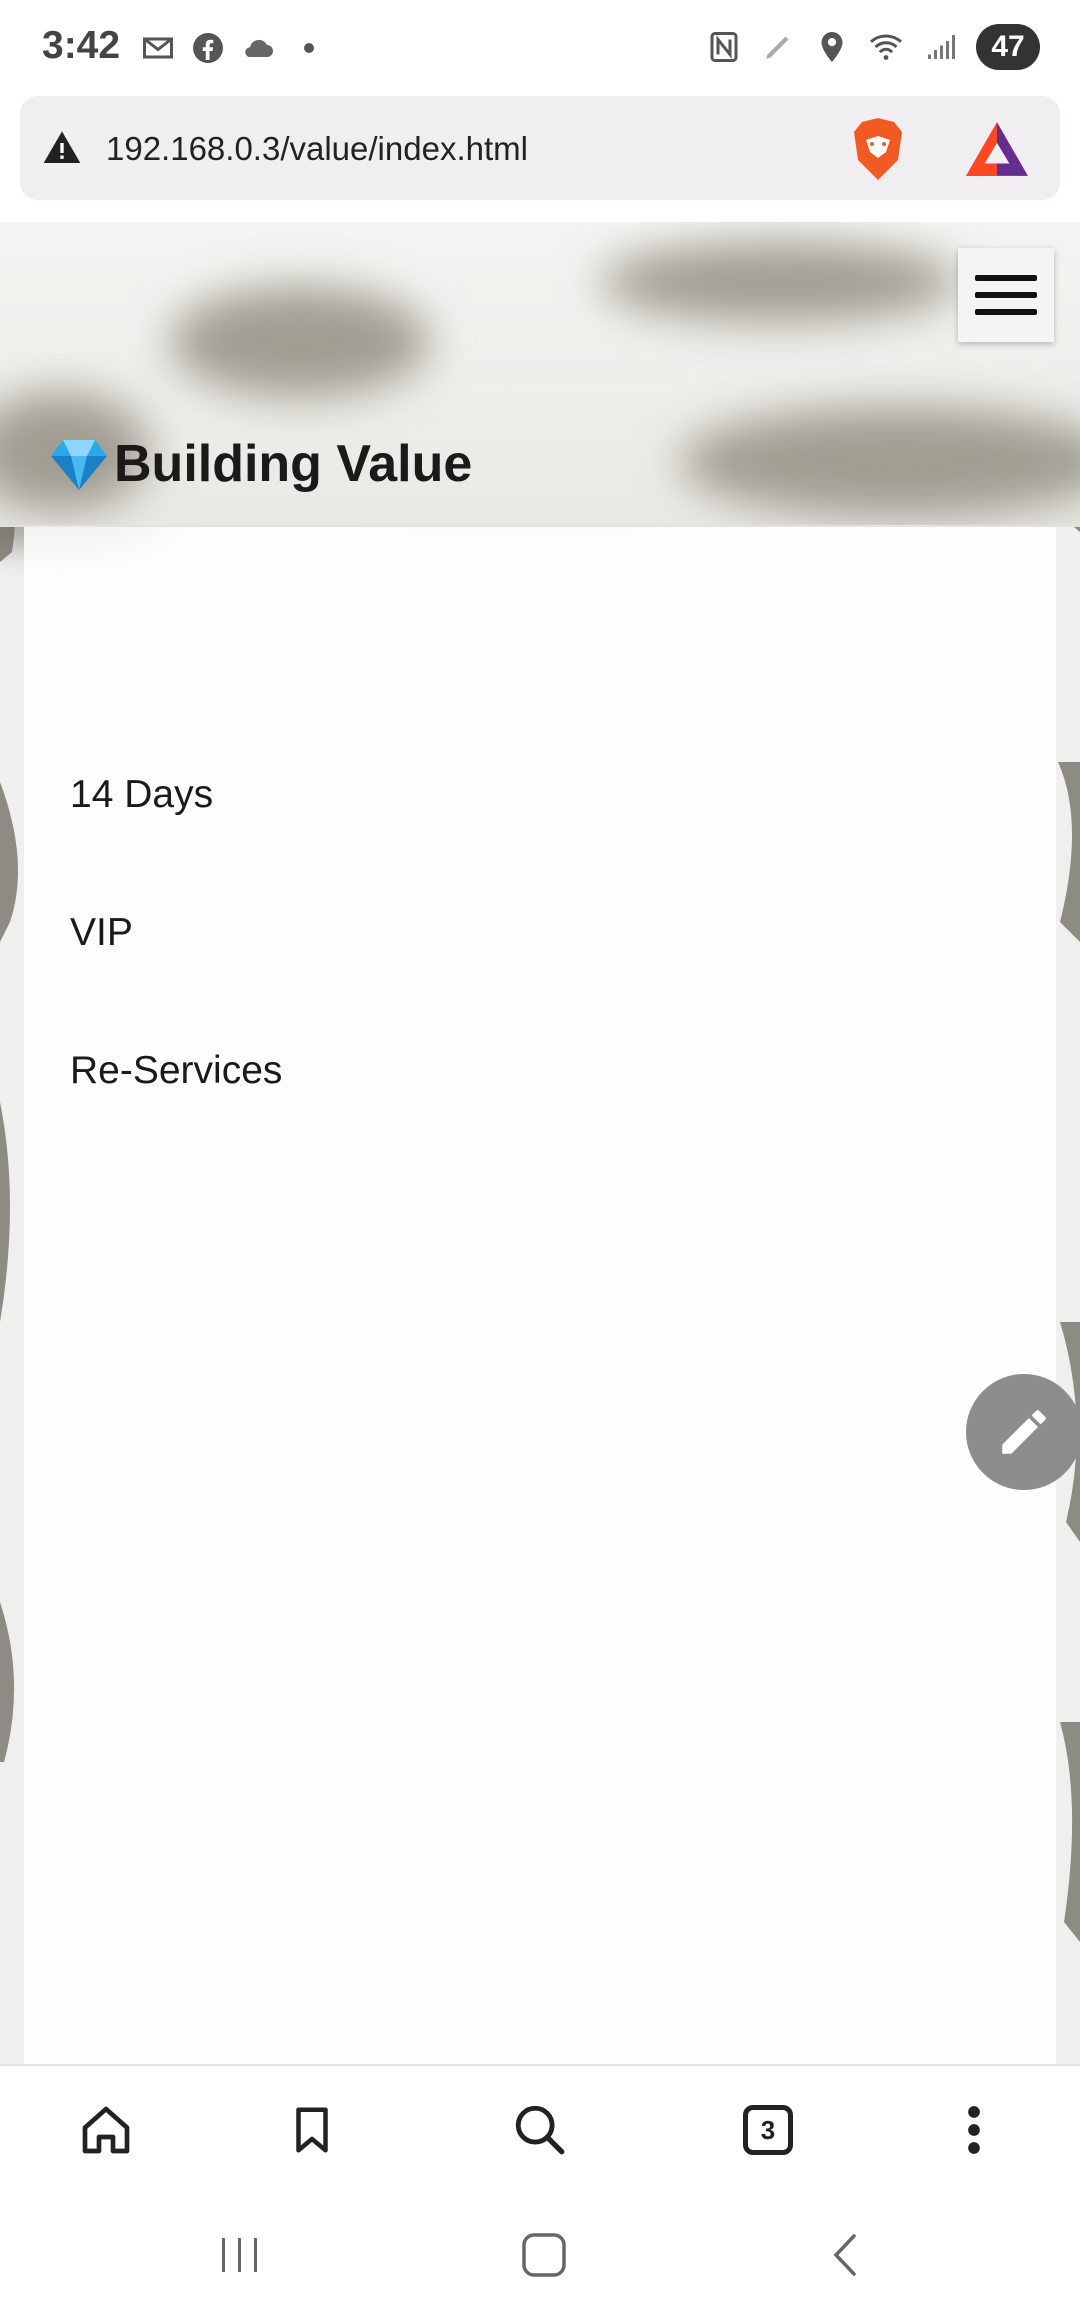 The height and width of the screenshot is (2316, 1080). What do you see at coordinates (540, 374) in the screenshot?
I see `page-header: Building Value` at bounding box center [540, 374].